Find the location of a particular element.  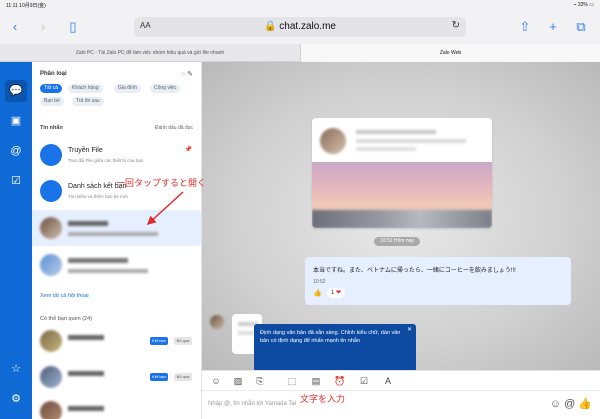

image-icon: ▨ is located at coordinates (238, 381).